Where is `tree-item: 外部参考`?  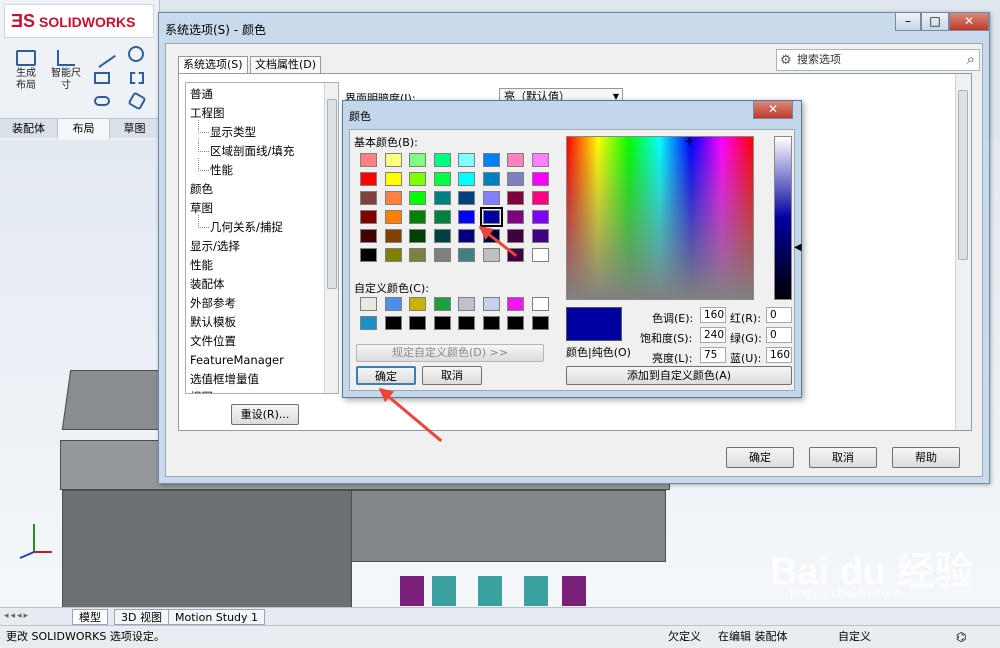 tree-item: 外部参考 is located at coordinates (213, 303).